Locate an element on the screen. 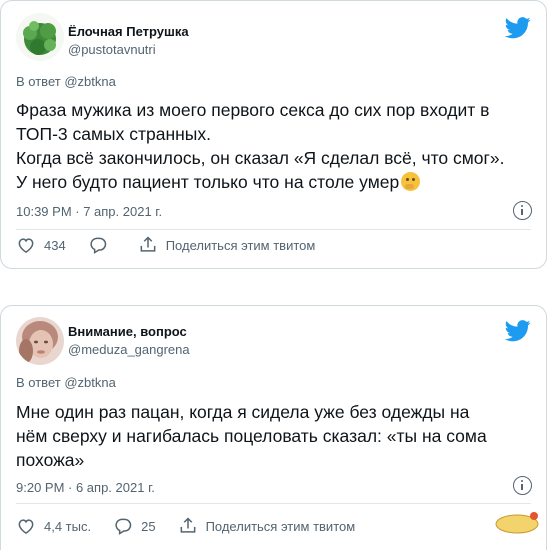 The width and height of the screenshot is (548, 550). tweet-actions: 434 Поделиться этим твитом is located at coordinates (176, 245).